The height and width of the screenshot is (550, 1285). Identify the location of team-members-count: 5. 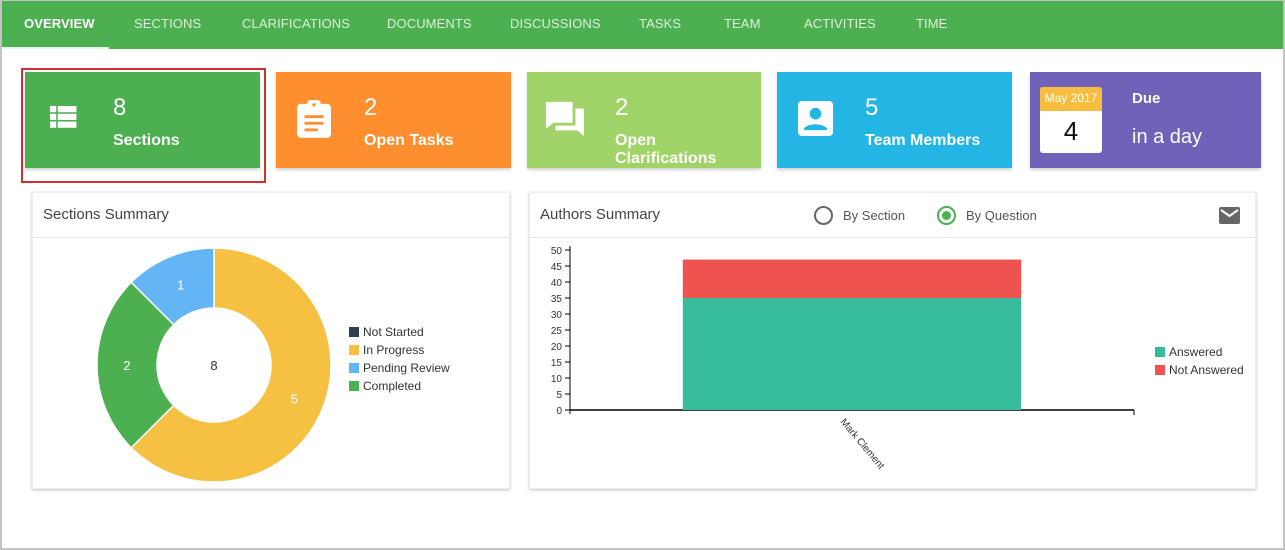
(872, 107).